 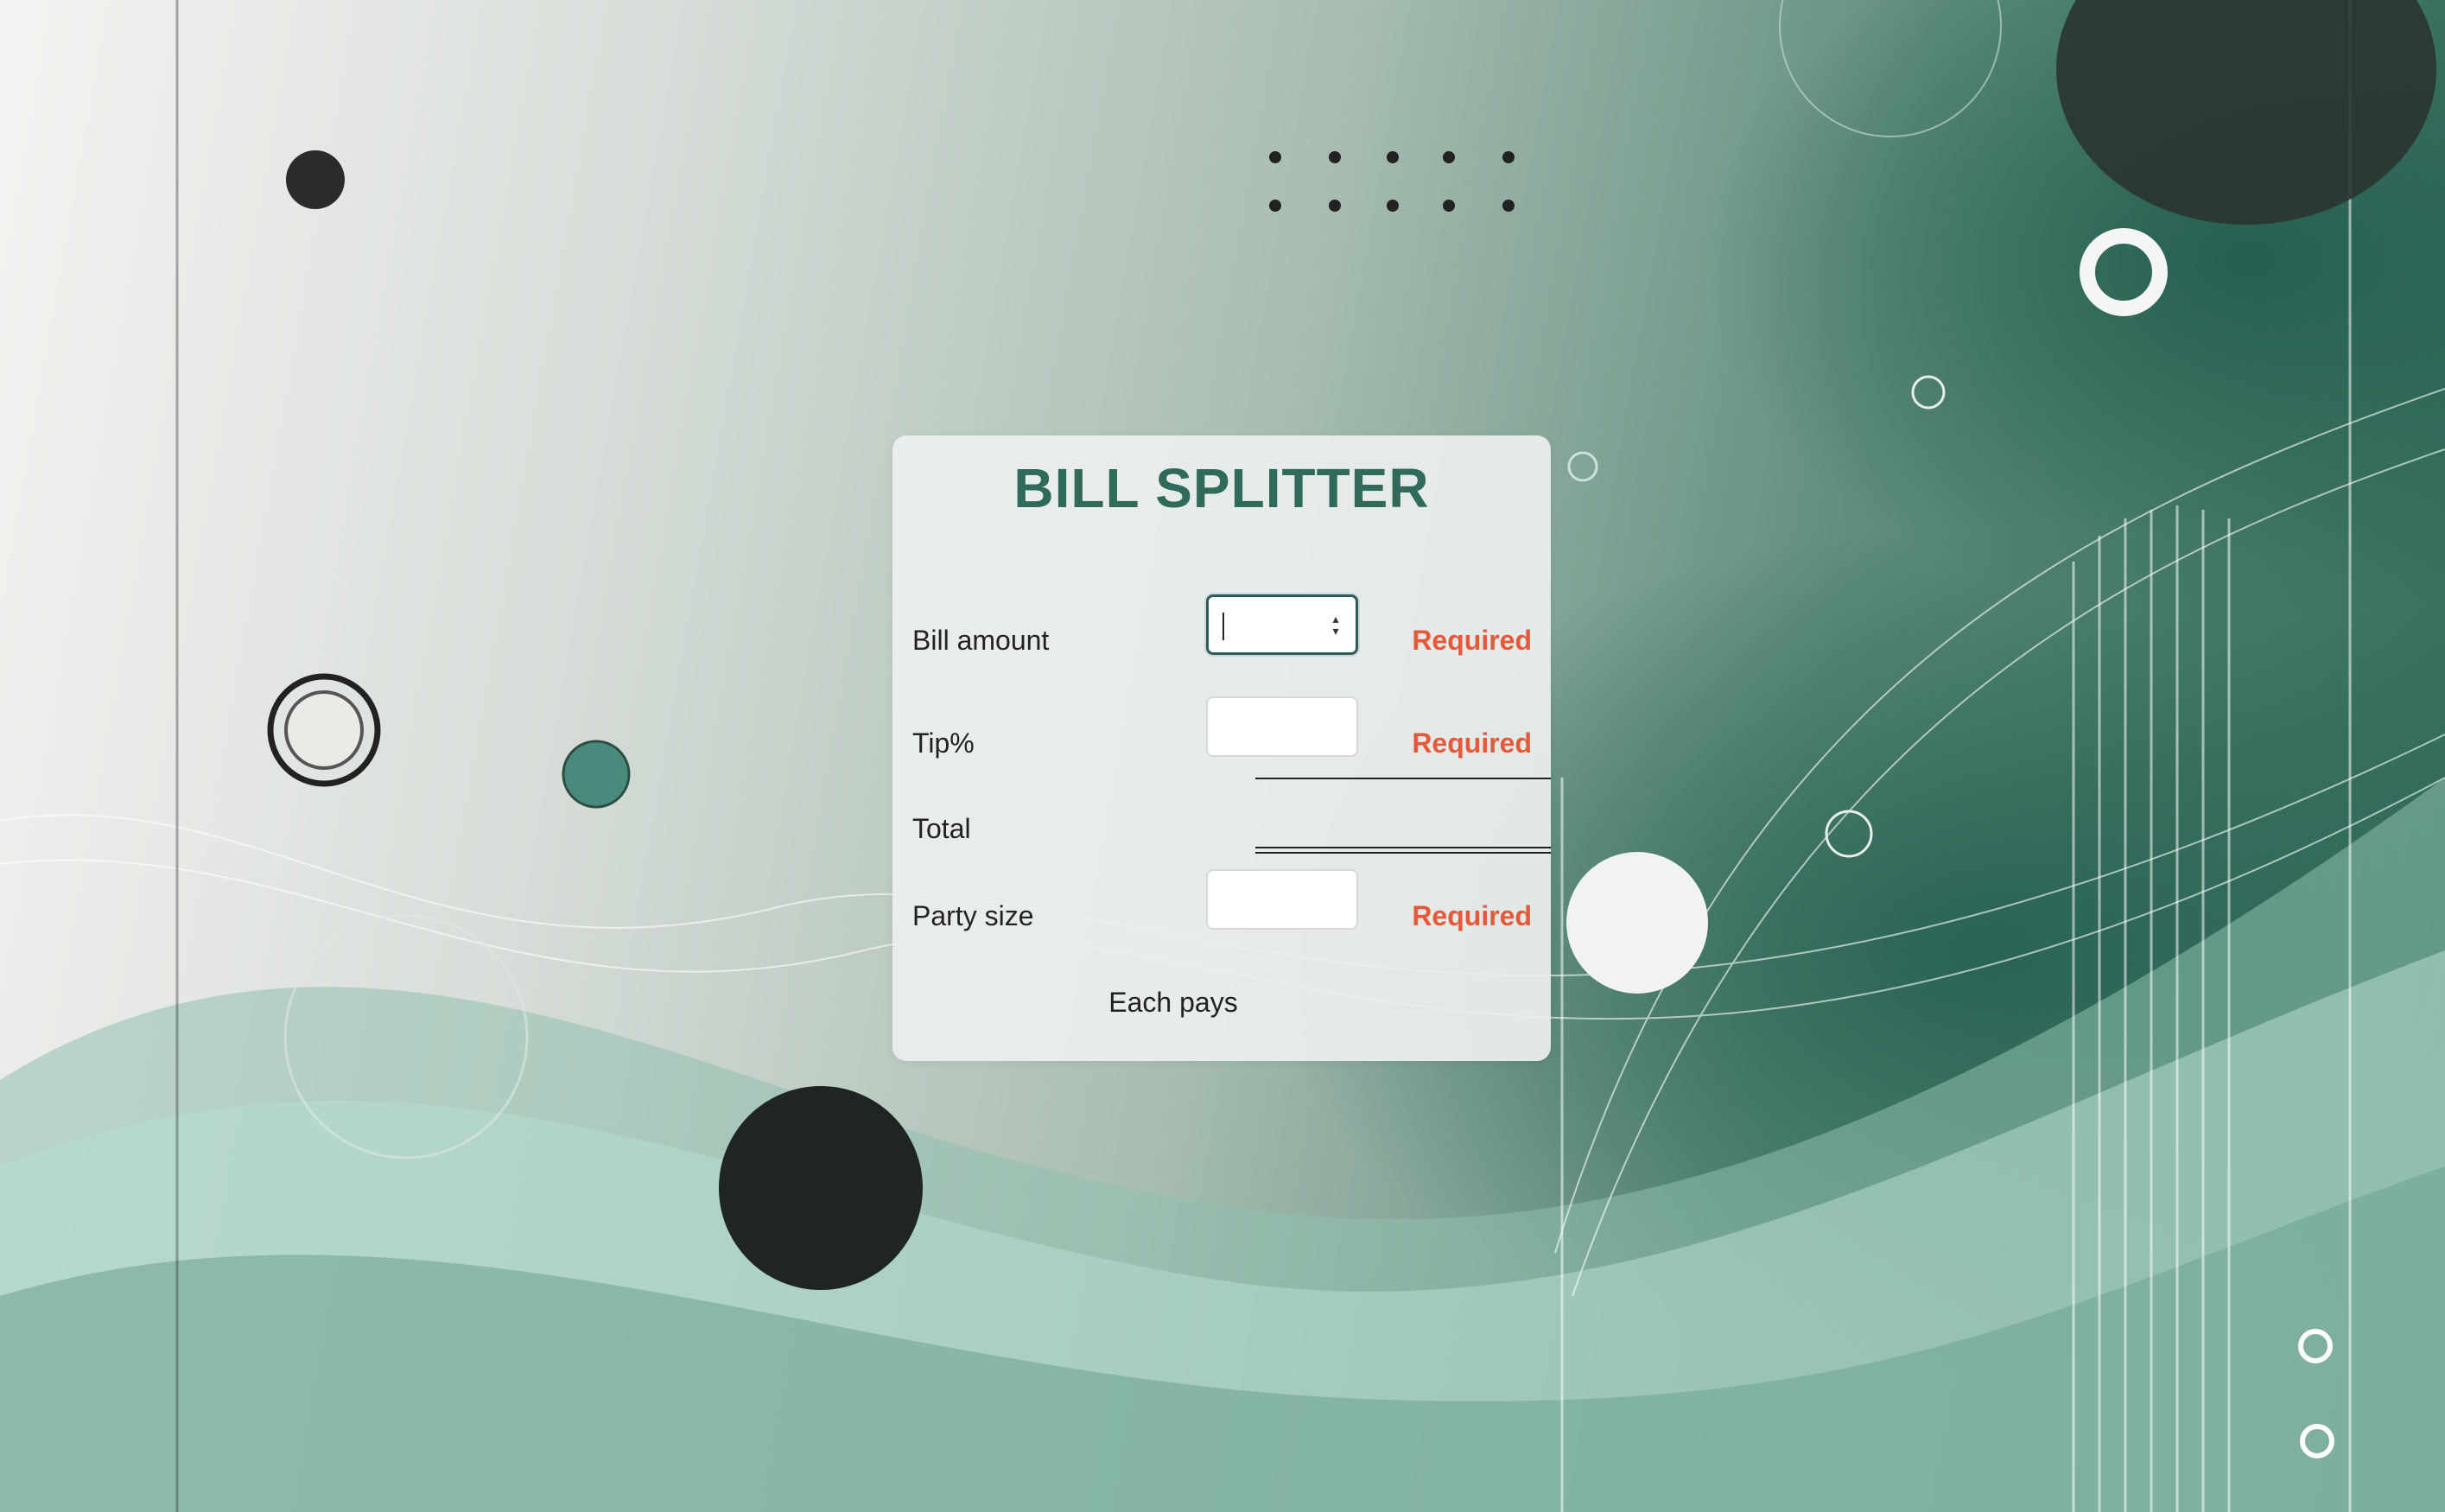 I want to click on tip-input, so click(x=1282, y=726).